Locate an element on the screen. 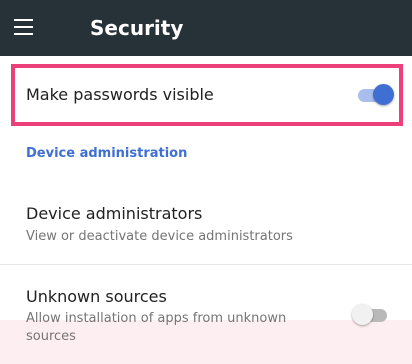  page-title: Security is located at coordinates (137, 28).